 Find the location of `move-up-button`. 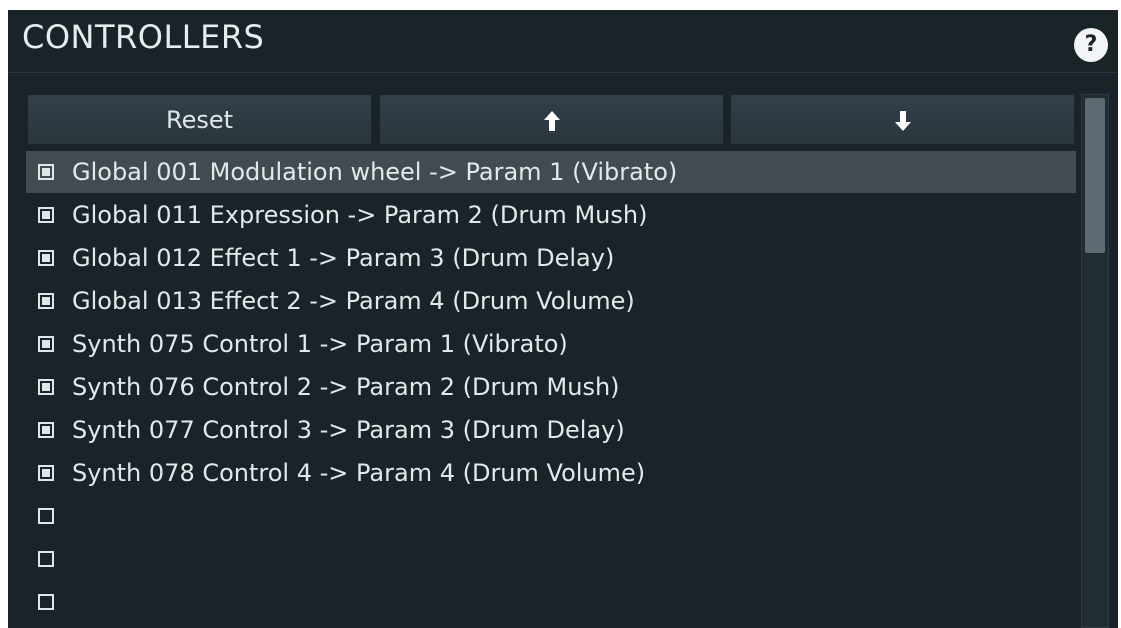

move-up-button is located at coordinates (551, 119).